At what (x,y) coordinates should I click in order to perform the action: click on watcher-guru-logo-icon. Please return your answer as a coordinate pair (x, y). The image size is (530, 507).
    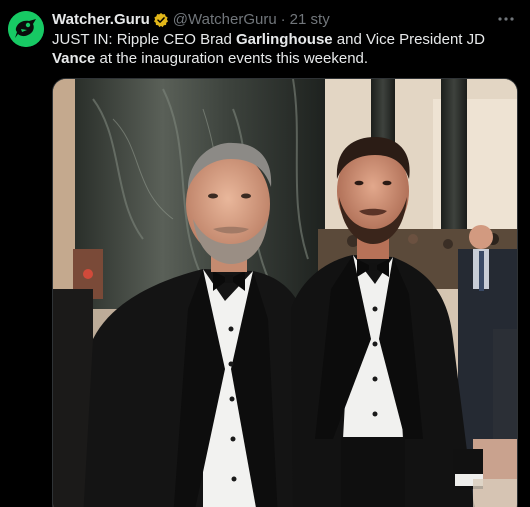
    Looking at the image, I should click on (26, 29).